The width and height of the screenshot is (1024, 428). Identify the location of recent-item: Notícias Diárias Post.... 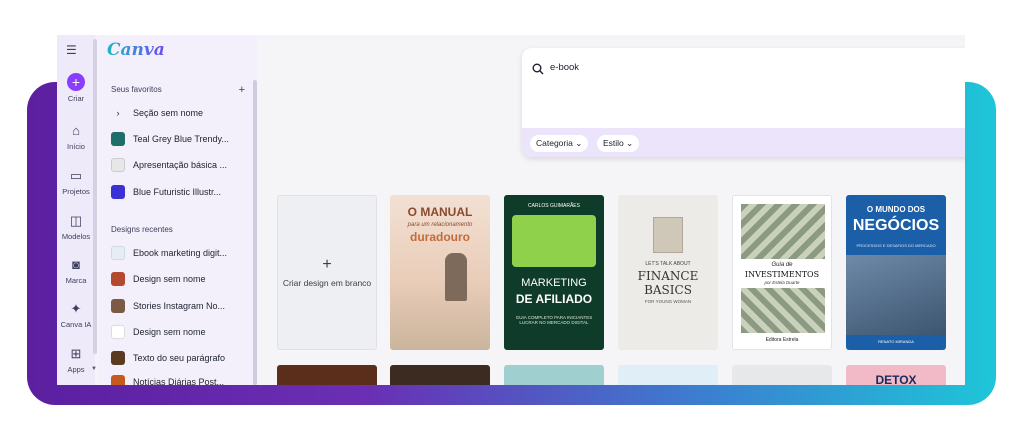
(181, 379).